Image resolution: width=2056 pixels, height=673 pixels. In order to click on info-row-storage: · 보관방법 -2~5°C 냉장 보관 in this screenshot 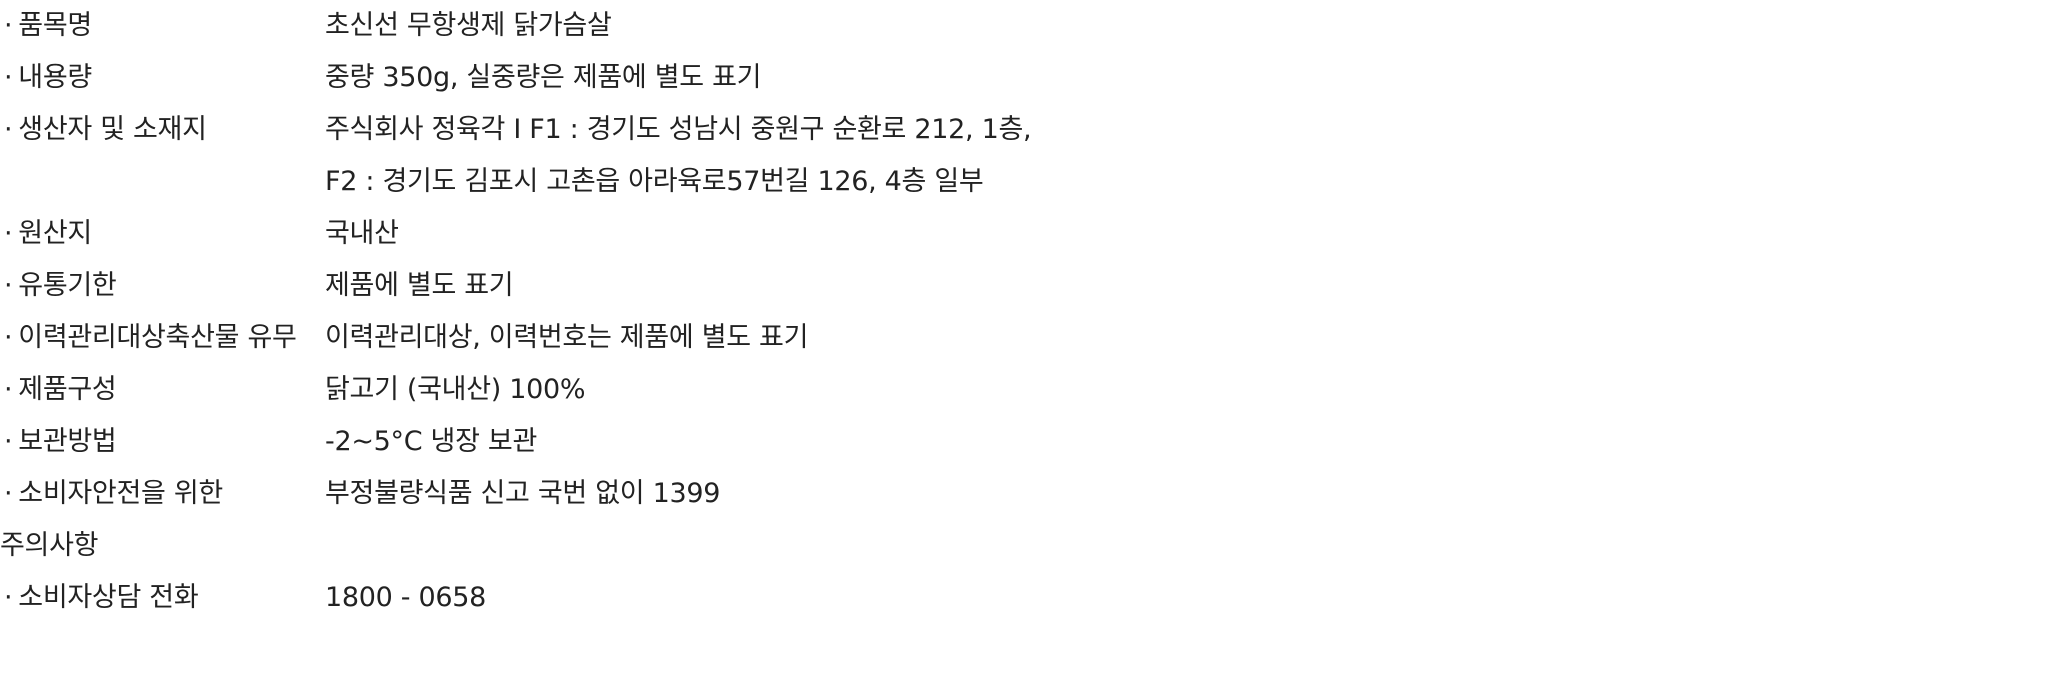, I will do `click(550, 442)`.